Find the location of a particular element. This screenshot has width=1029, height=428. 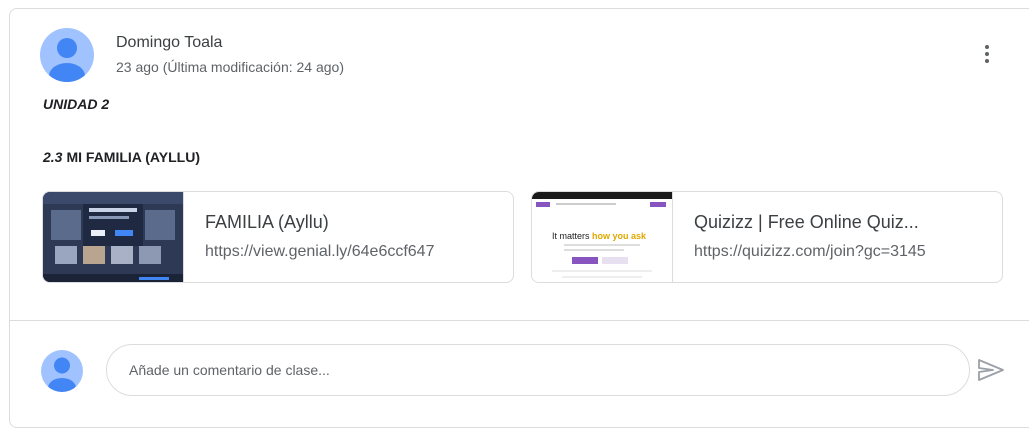

attachment-url: https://view.genial.ly/64e6ccf647 is located at coordinates (320, 251).